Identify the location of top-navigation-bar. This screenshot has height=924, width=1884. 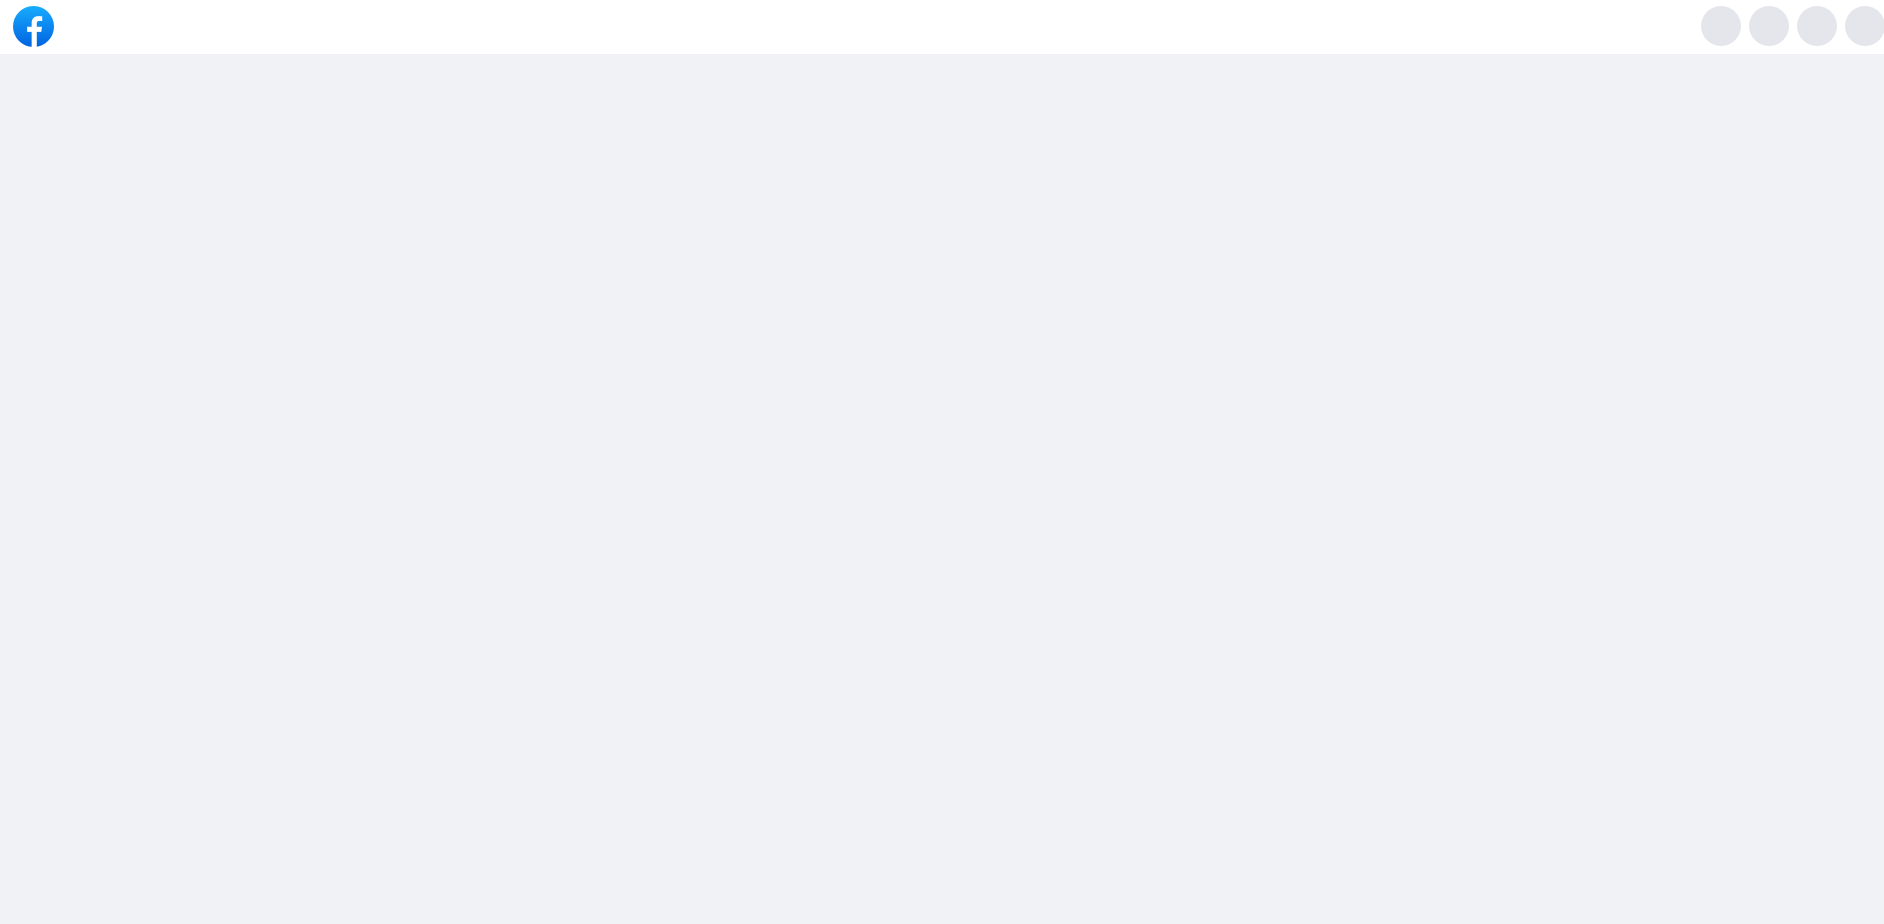
(942, 27).